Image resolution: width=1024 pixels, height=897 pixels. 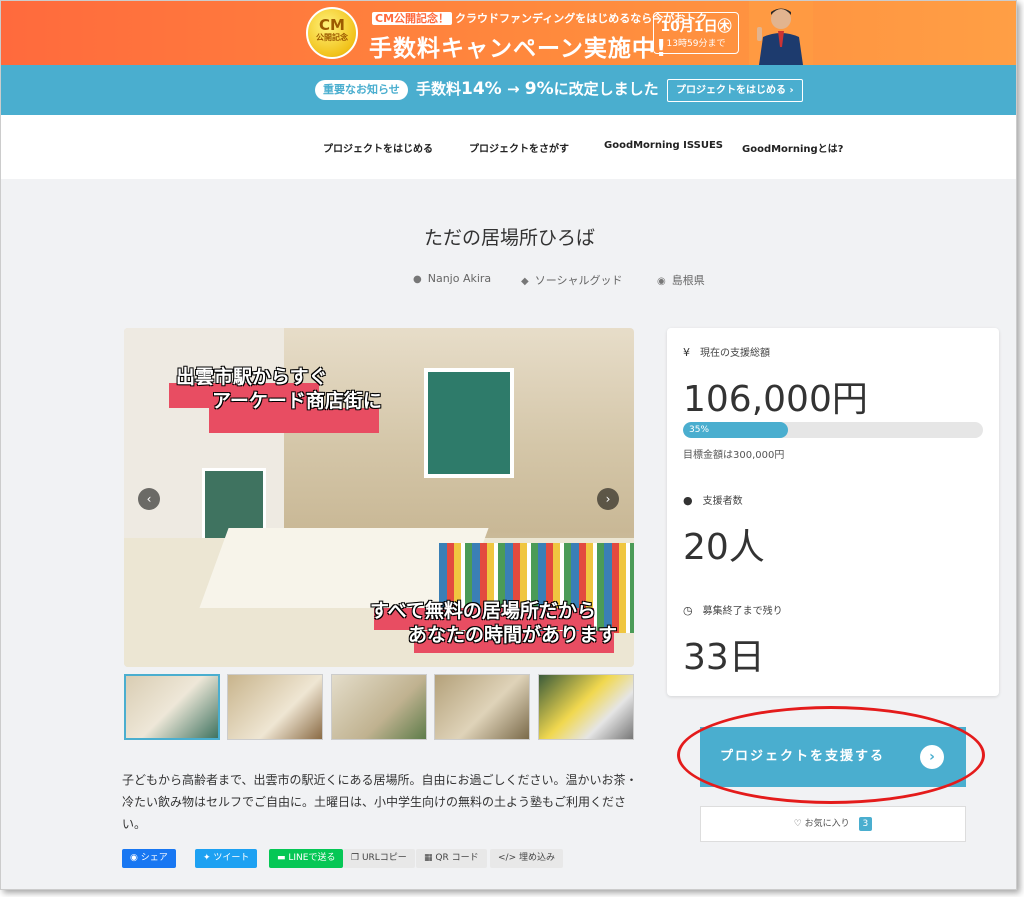 What do you see at coordinates (135, 858) in the screenshot?
I see `facebook-icon: ◉` at bounding box center [135, 858].